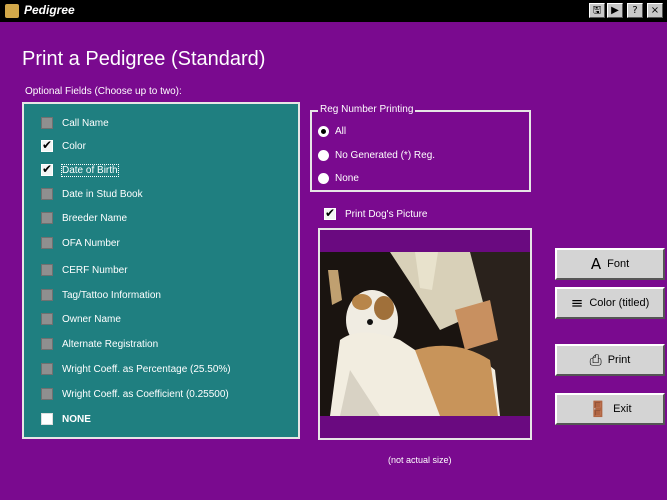 Image resolution: width=667 pixels, height=500 pixels. I want to click on option-label: Tag/Tattoo Information, so click(111, 295).